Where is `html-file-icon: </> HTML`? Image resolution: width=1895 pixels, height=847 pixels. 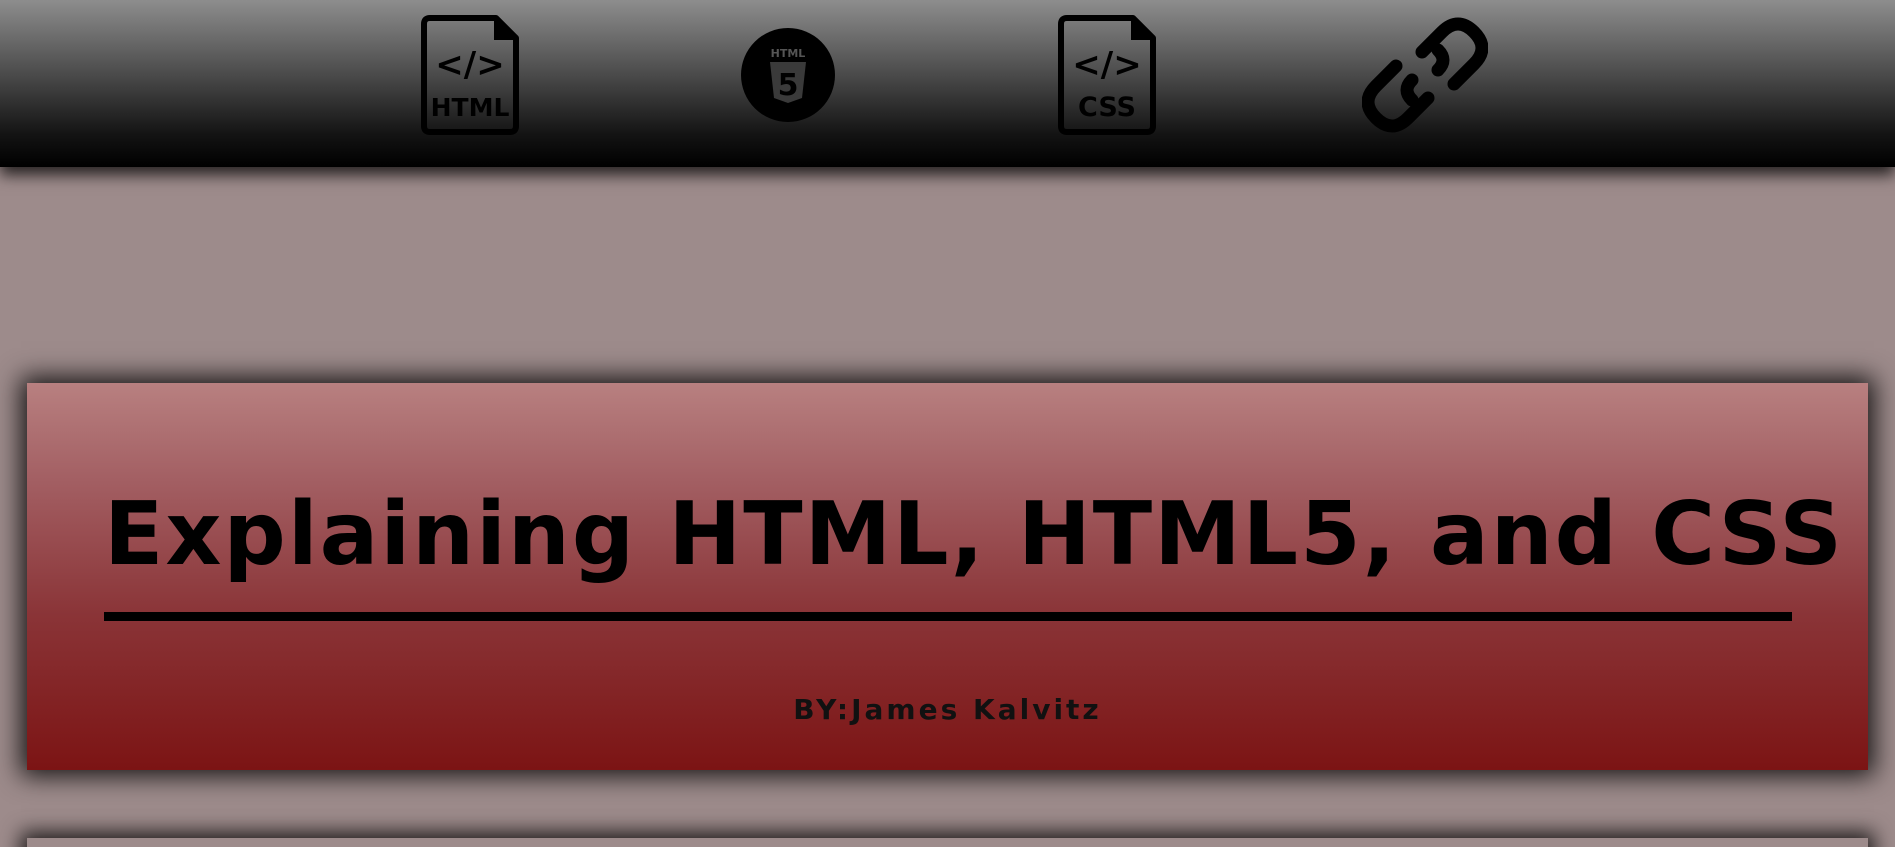 html-file-icon: </> HTML is located at coordinates (470, 75).